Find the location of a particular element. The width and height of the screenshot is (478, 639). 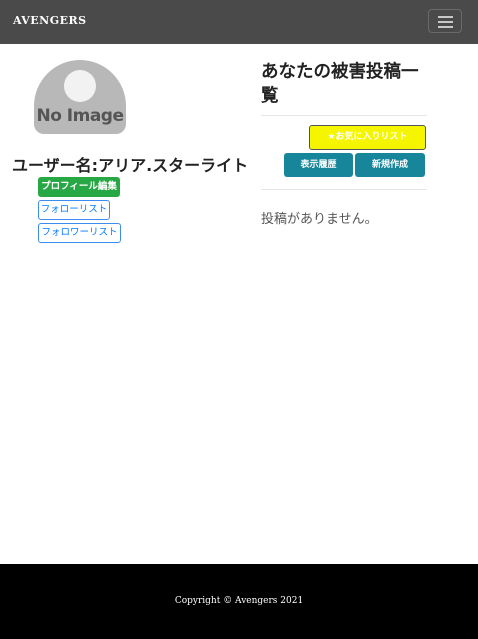

username: ユーザー名:アリア.スターライト is located at coordinates (130, 165).